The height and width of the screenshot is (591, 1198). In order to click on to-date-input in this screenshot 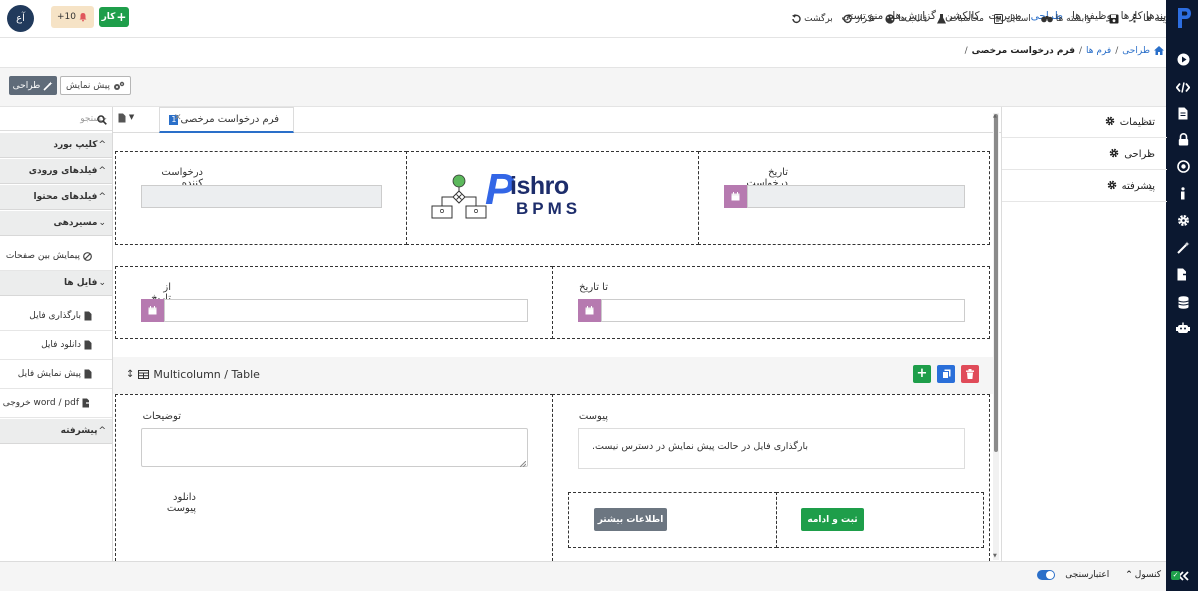, I will do `click(783, 310)`.